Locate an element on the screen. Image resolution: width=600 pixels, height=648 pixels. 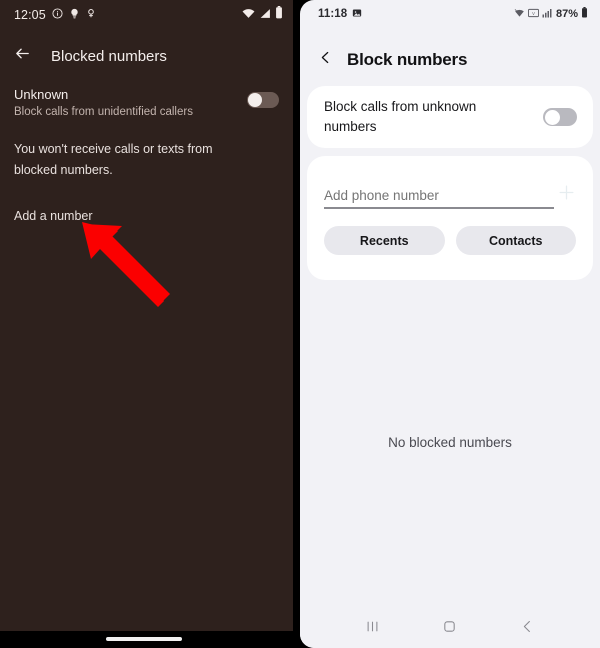
left-status-bar-right is located at coordinates (262, 15).